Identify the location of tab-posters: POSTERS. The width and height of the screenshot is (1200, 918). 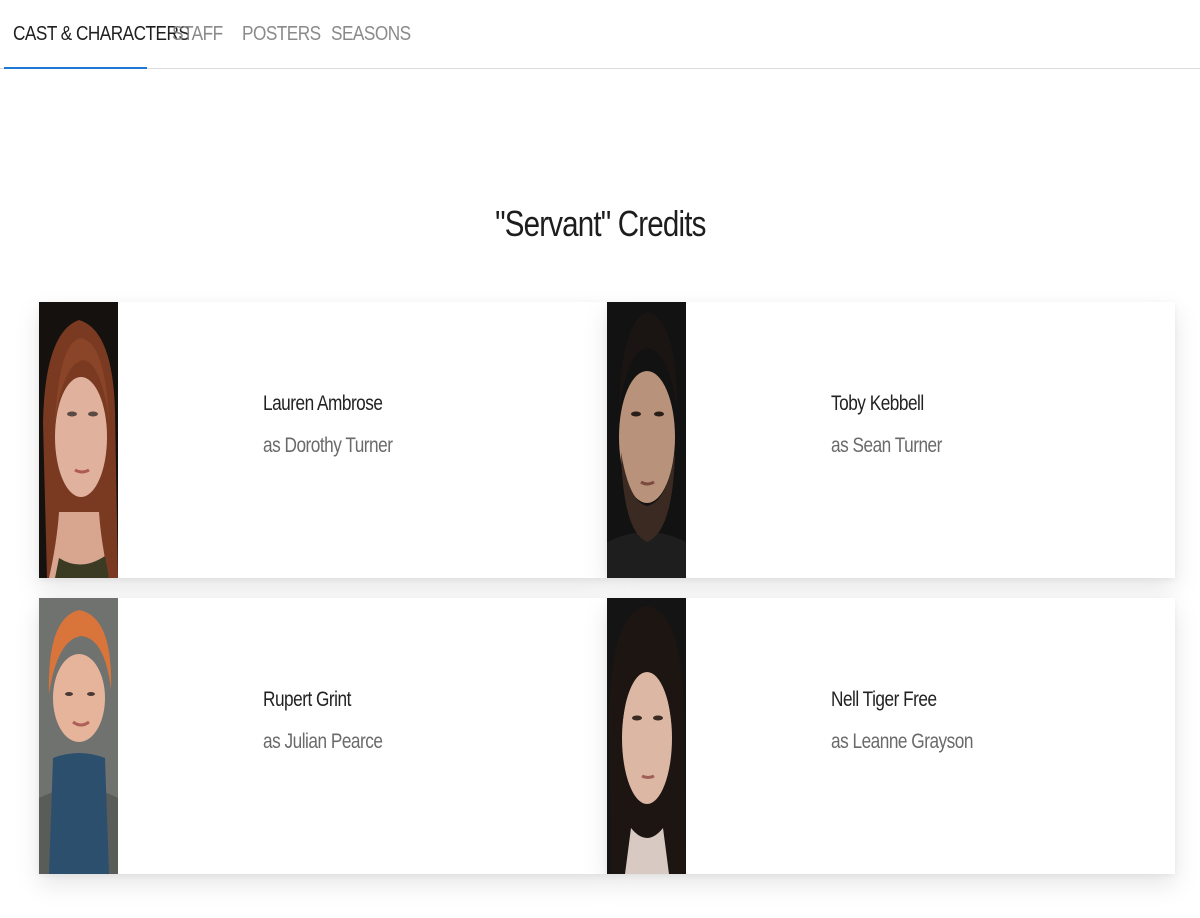
(281, 34).